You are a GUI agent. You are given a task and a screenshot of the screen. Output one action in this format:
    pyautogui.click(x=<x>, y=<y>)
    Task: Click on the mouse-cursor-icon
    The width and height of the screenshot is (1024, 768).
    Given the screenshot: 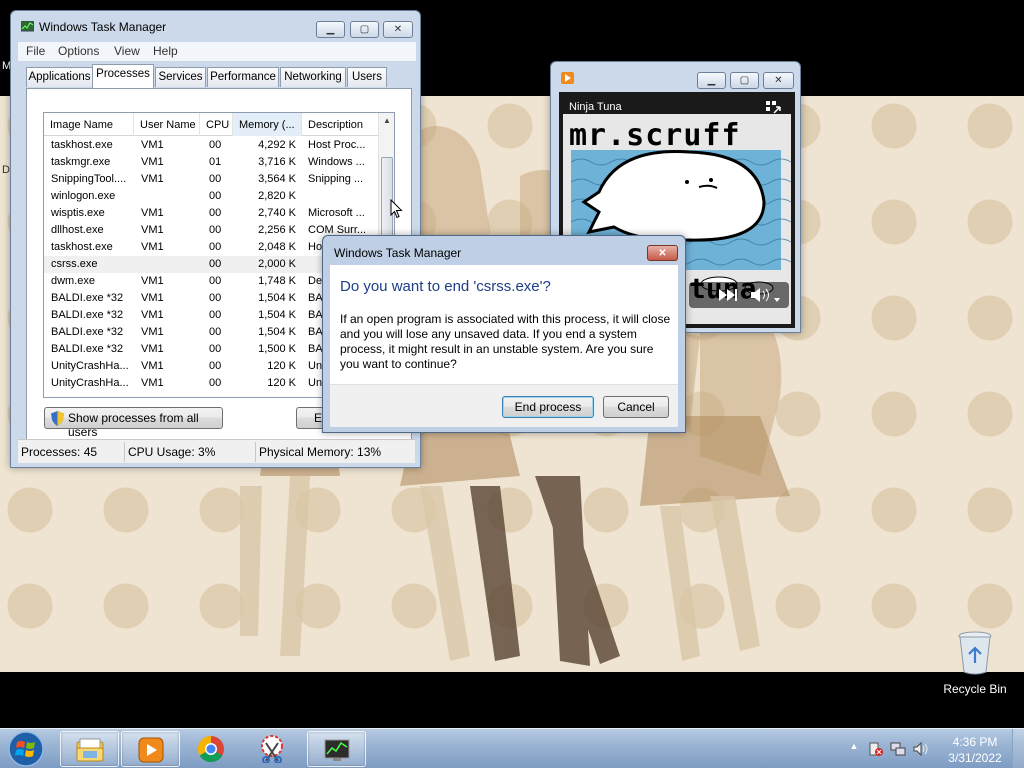 What is the action you would take?
    pyautogui.click(x=396, y=209)
    